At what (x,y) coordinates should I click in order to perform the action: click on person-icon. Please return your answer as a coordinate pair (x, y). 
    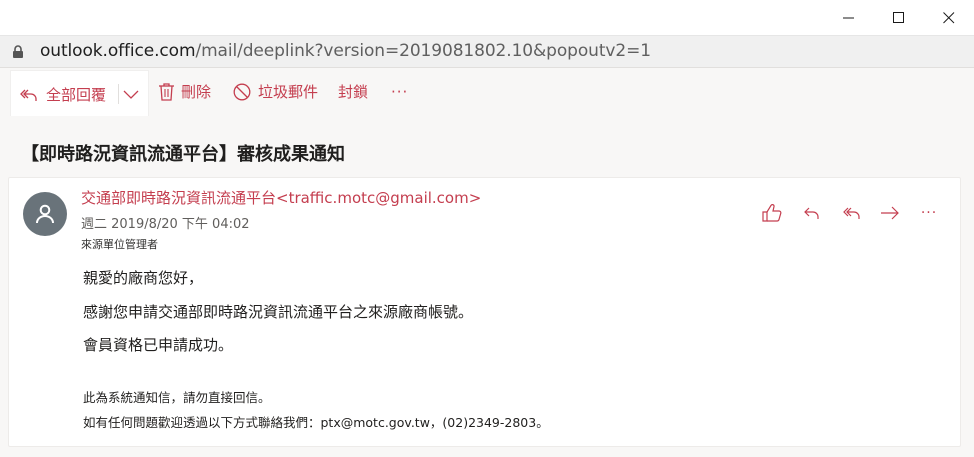
    Looking at the image, I should click on (45, 214).